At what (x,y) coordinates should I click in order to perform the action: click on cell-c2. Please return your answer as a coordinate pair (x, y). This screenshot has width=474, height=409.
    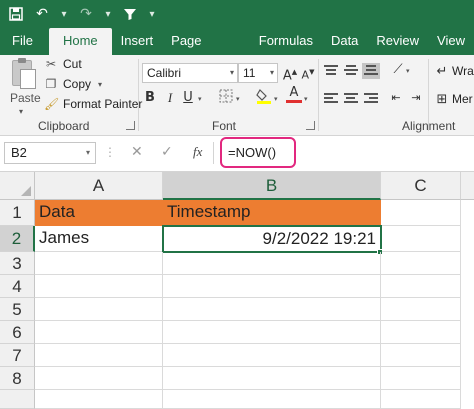
    Looking at the image, I should click on (421, 239).